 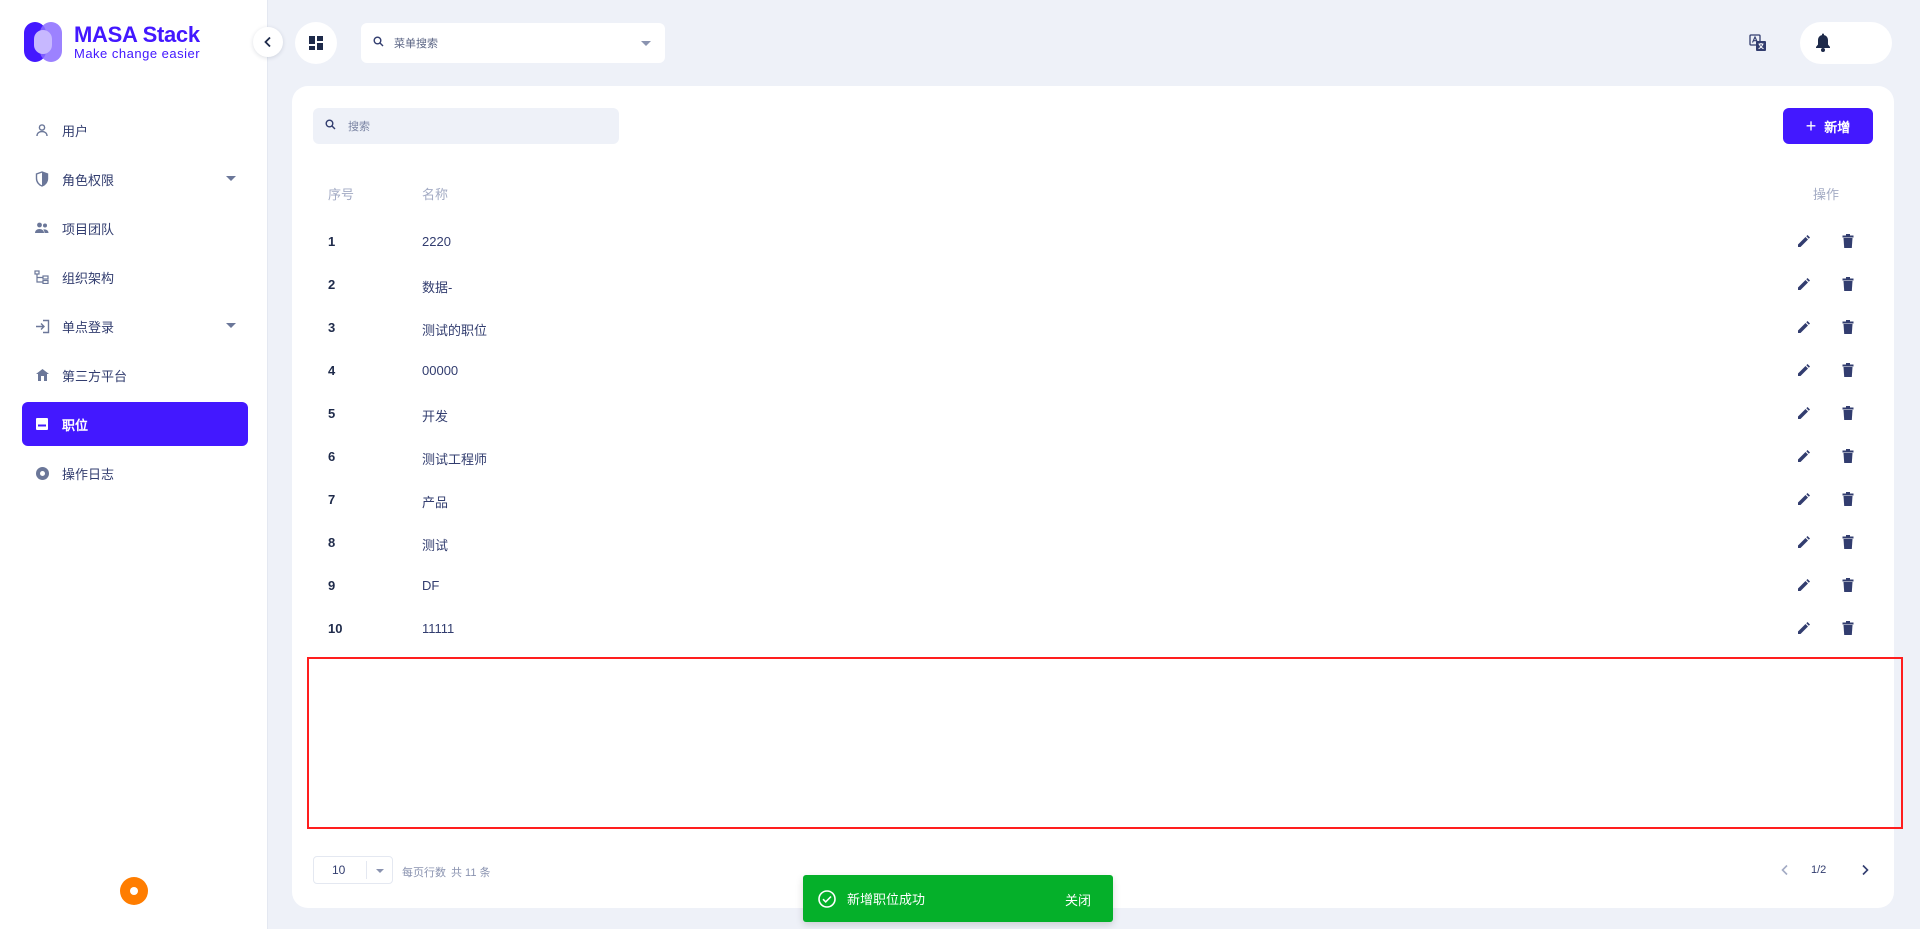 I want to click on dashboard-icon, so click(x=316, y=43).